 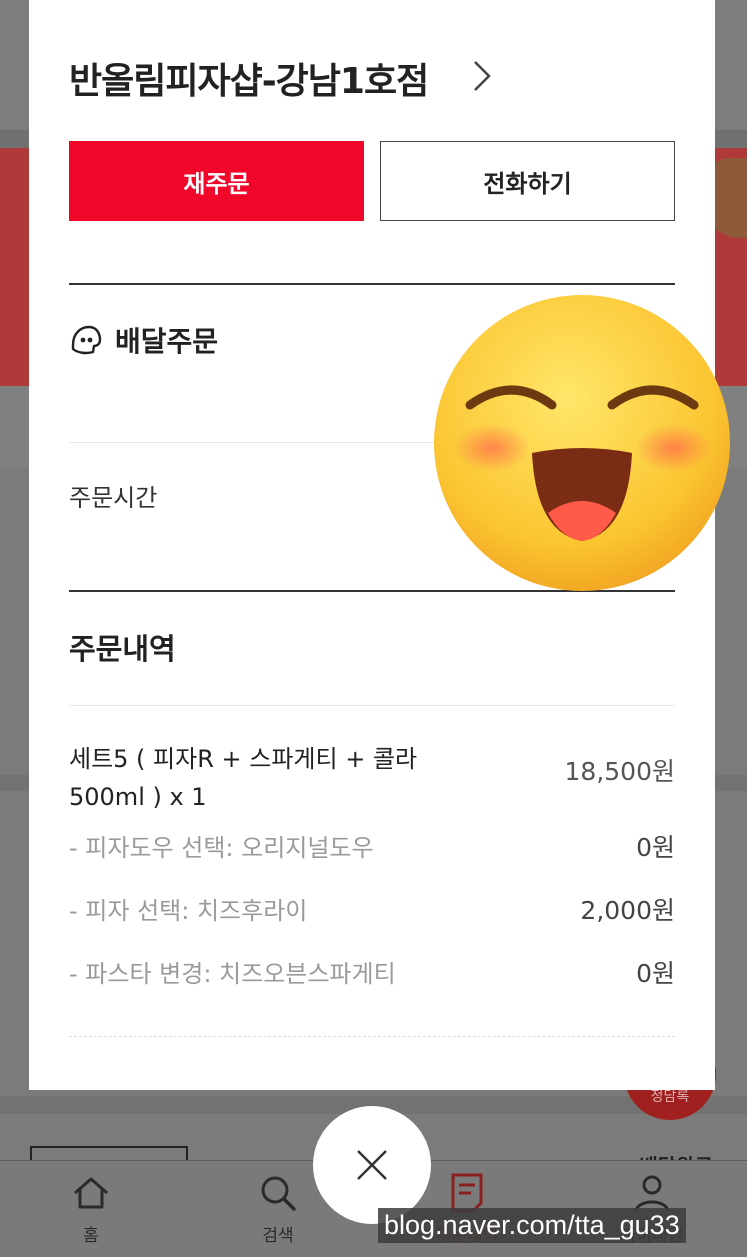 I want to click on option-label: - 피자 선택: 치즈후라이, so click(x=188, y=911).